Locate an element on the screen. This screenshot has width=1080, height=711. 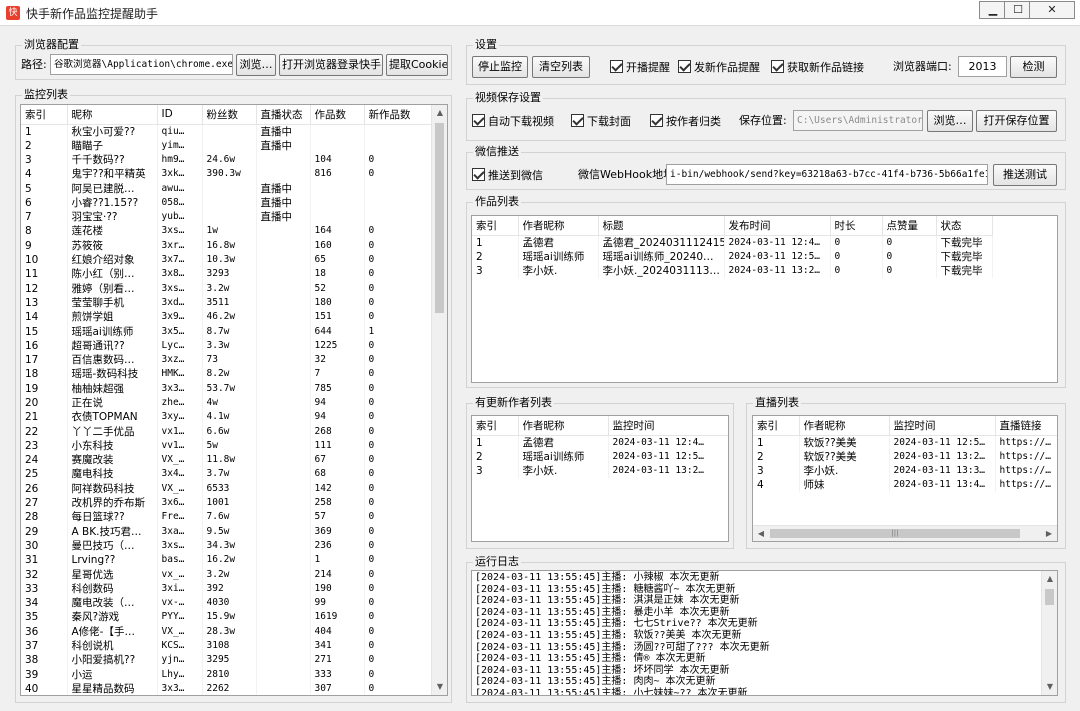
monitor-row: 25 魔电科技 3x4… 3.7w 68 0 is located at coordinates (228, 474).